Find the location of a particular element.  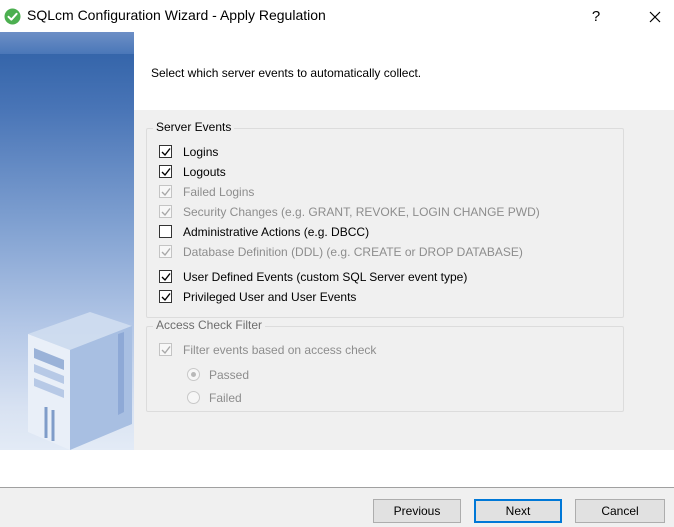

wizard-footer: Previous Next Cancel is located at coordinates (337, 507).